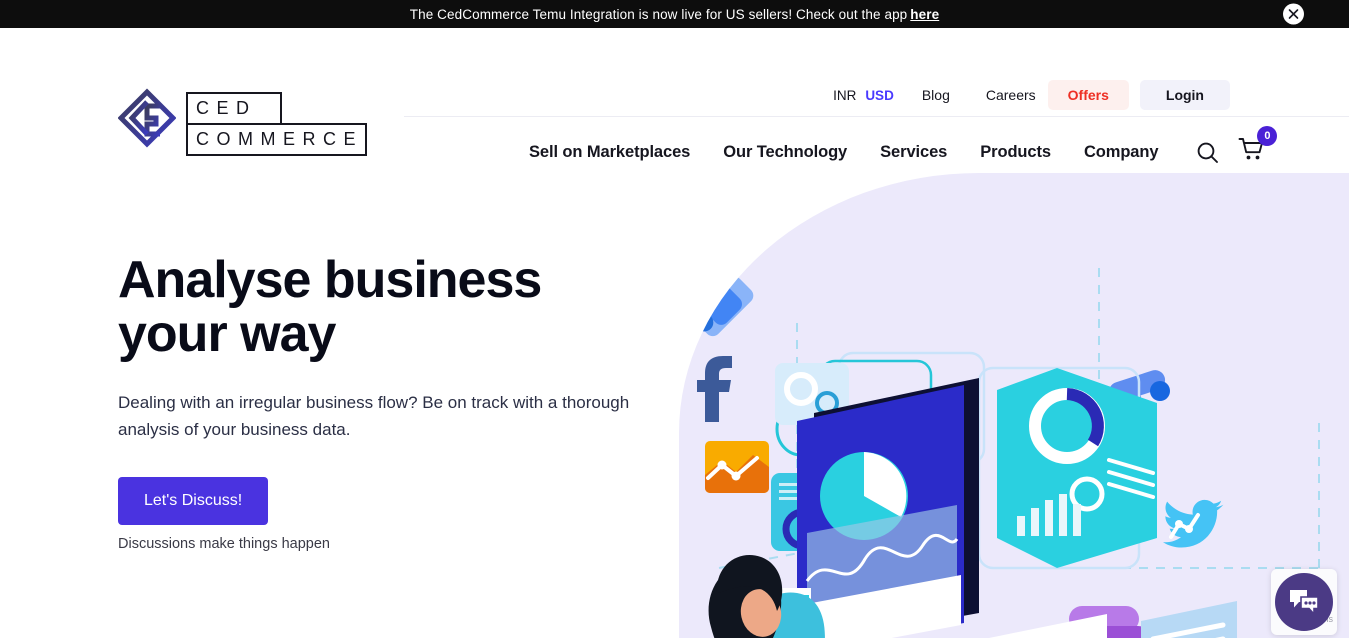  Describe the element at coordinates (1088, 95) in the screenshot. I see `offers-button: Offers` at that location.